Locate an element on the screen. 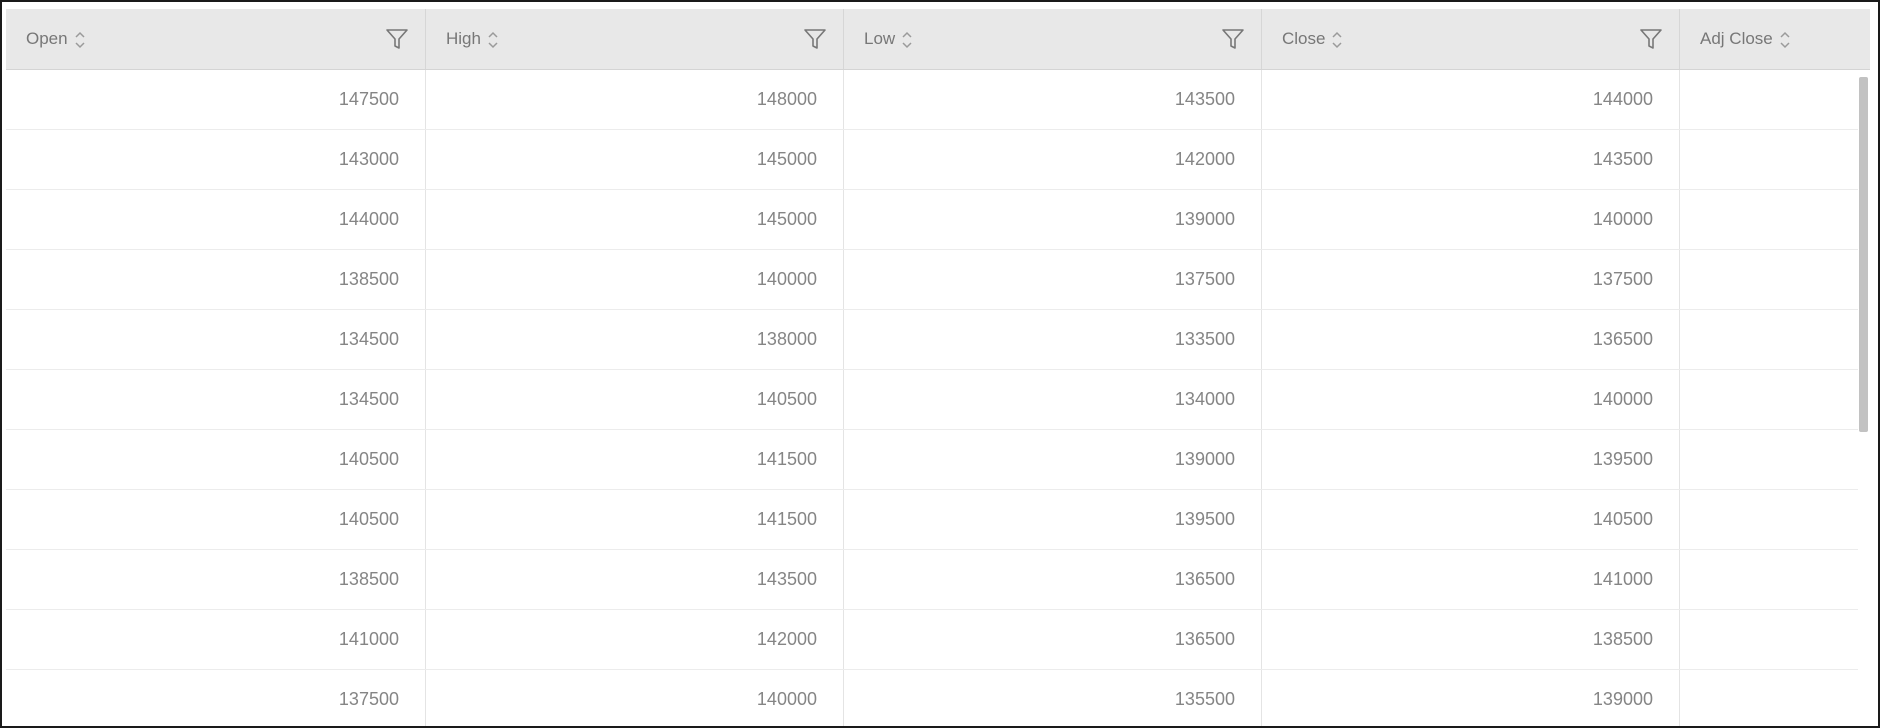  cell-close: 143500 is located at coordinates (1471, 159).